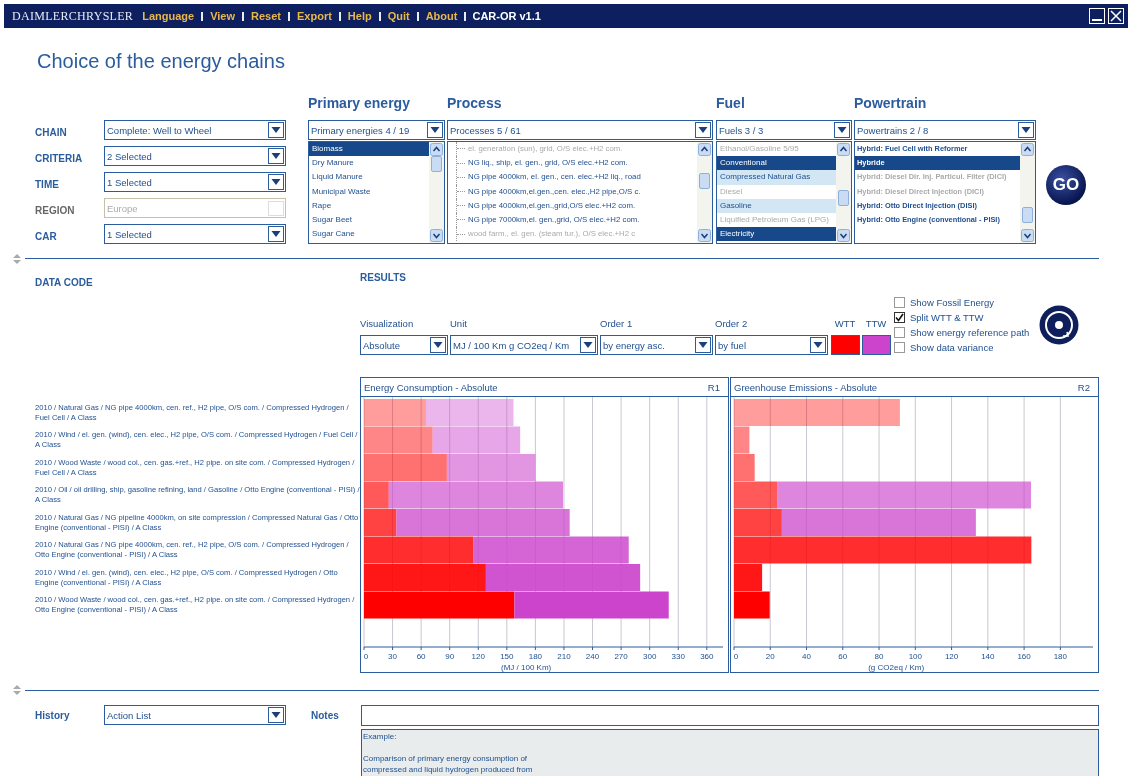  What do you see at coordinates (404, 345) in the screenshot?
I see `dropdown: Absolute` at bounding box center [404, 345].